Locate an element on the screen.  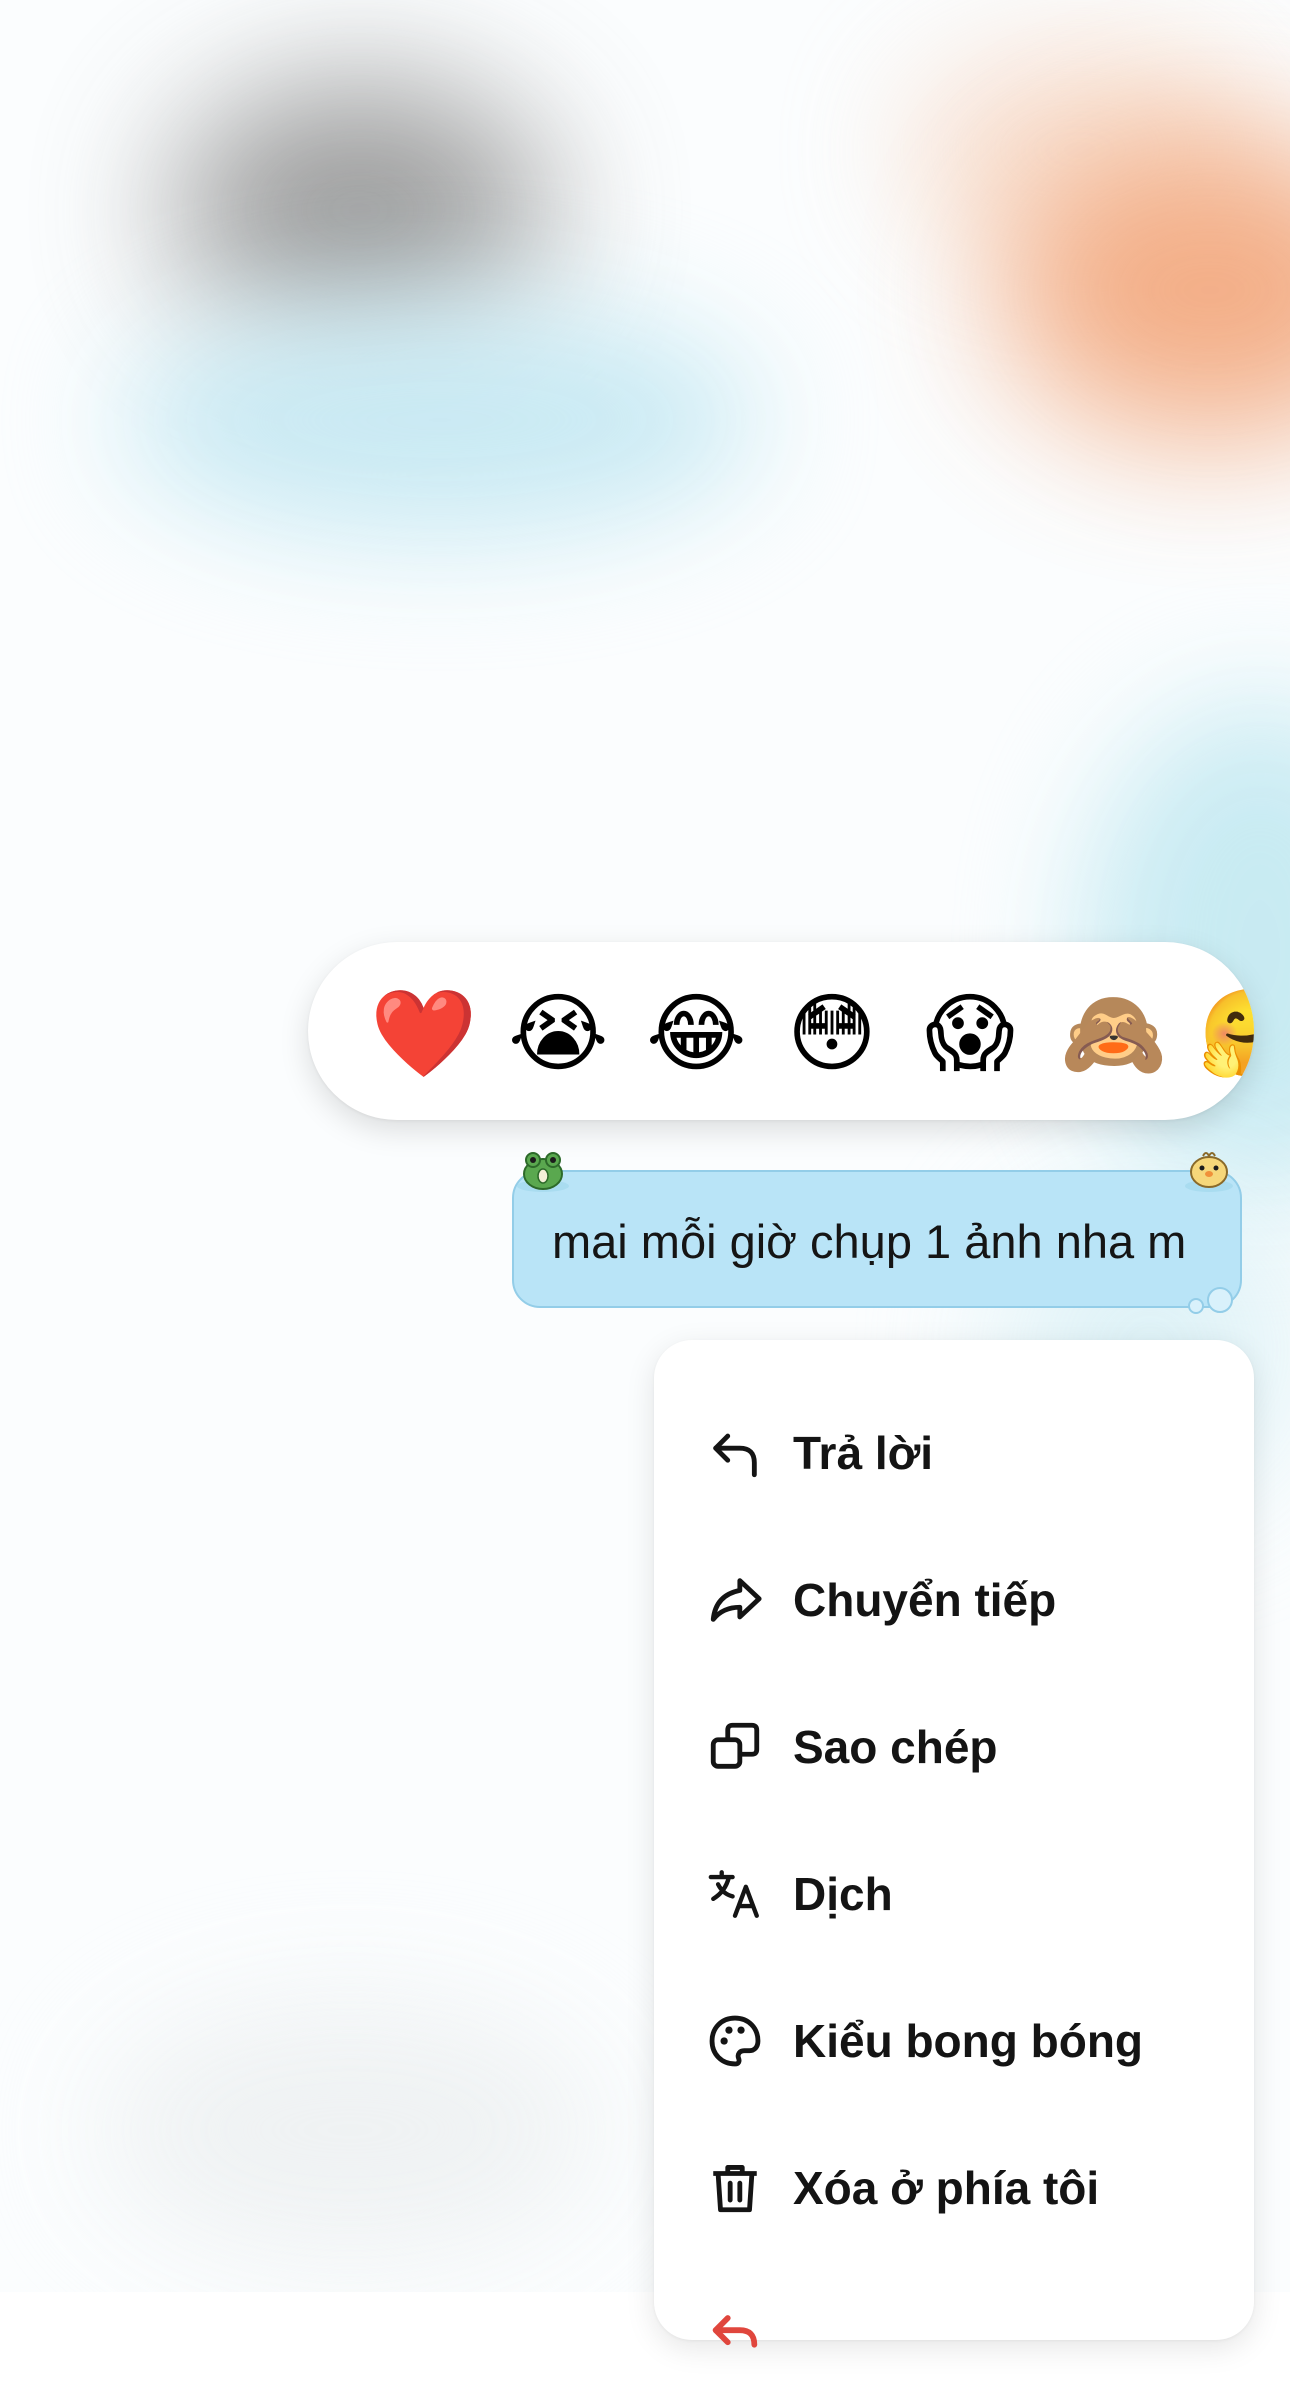
menu-item-reply: Trả lời is located at coordinates (954, 1453).